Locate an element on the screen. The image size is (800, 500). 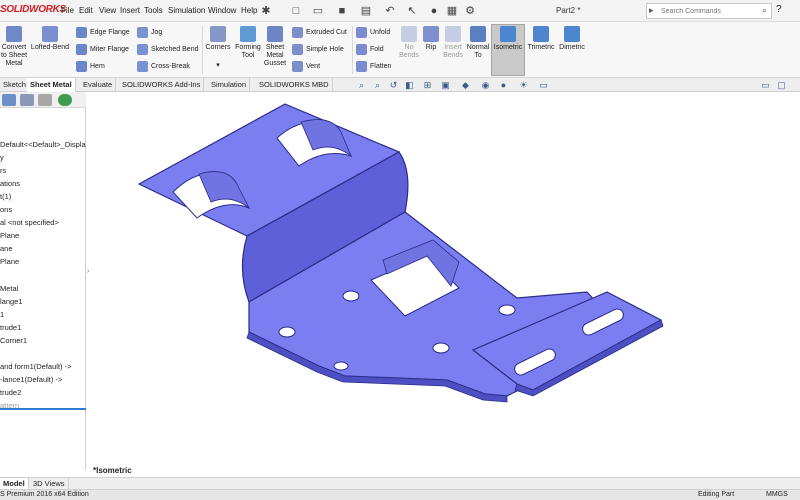
tree-item: 1 is located at coordinates (2, 314).